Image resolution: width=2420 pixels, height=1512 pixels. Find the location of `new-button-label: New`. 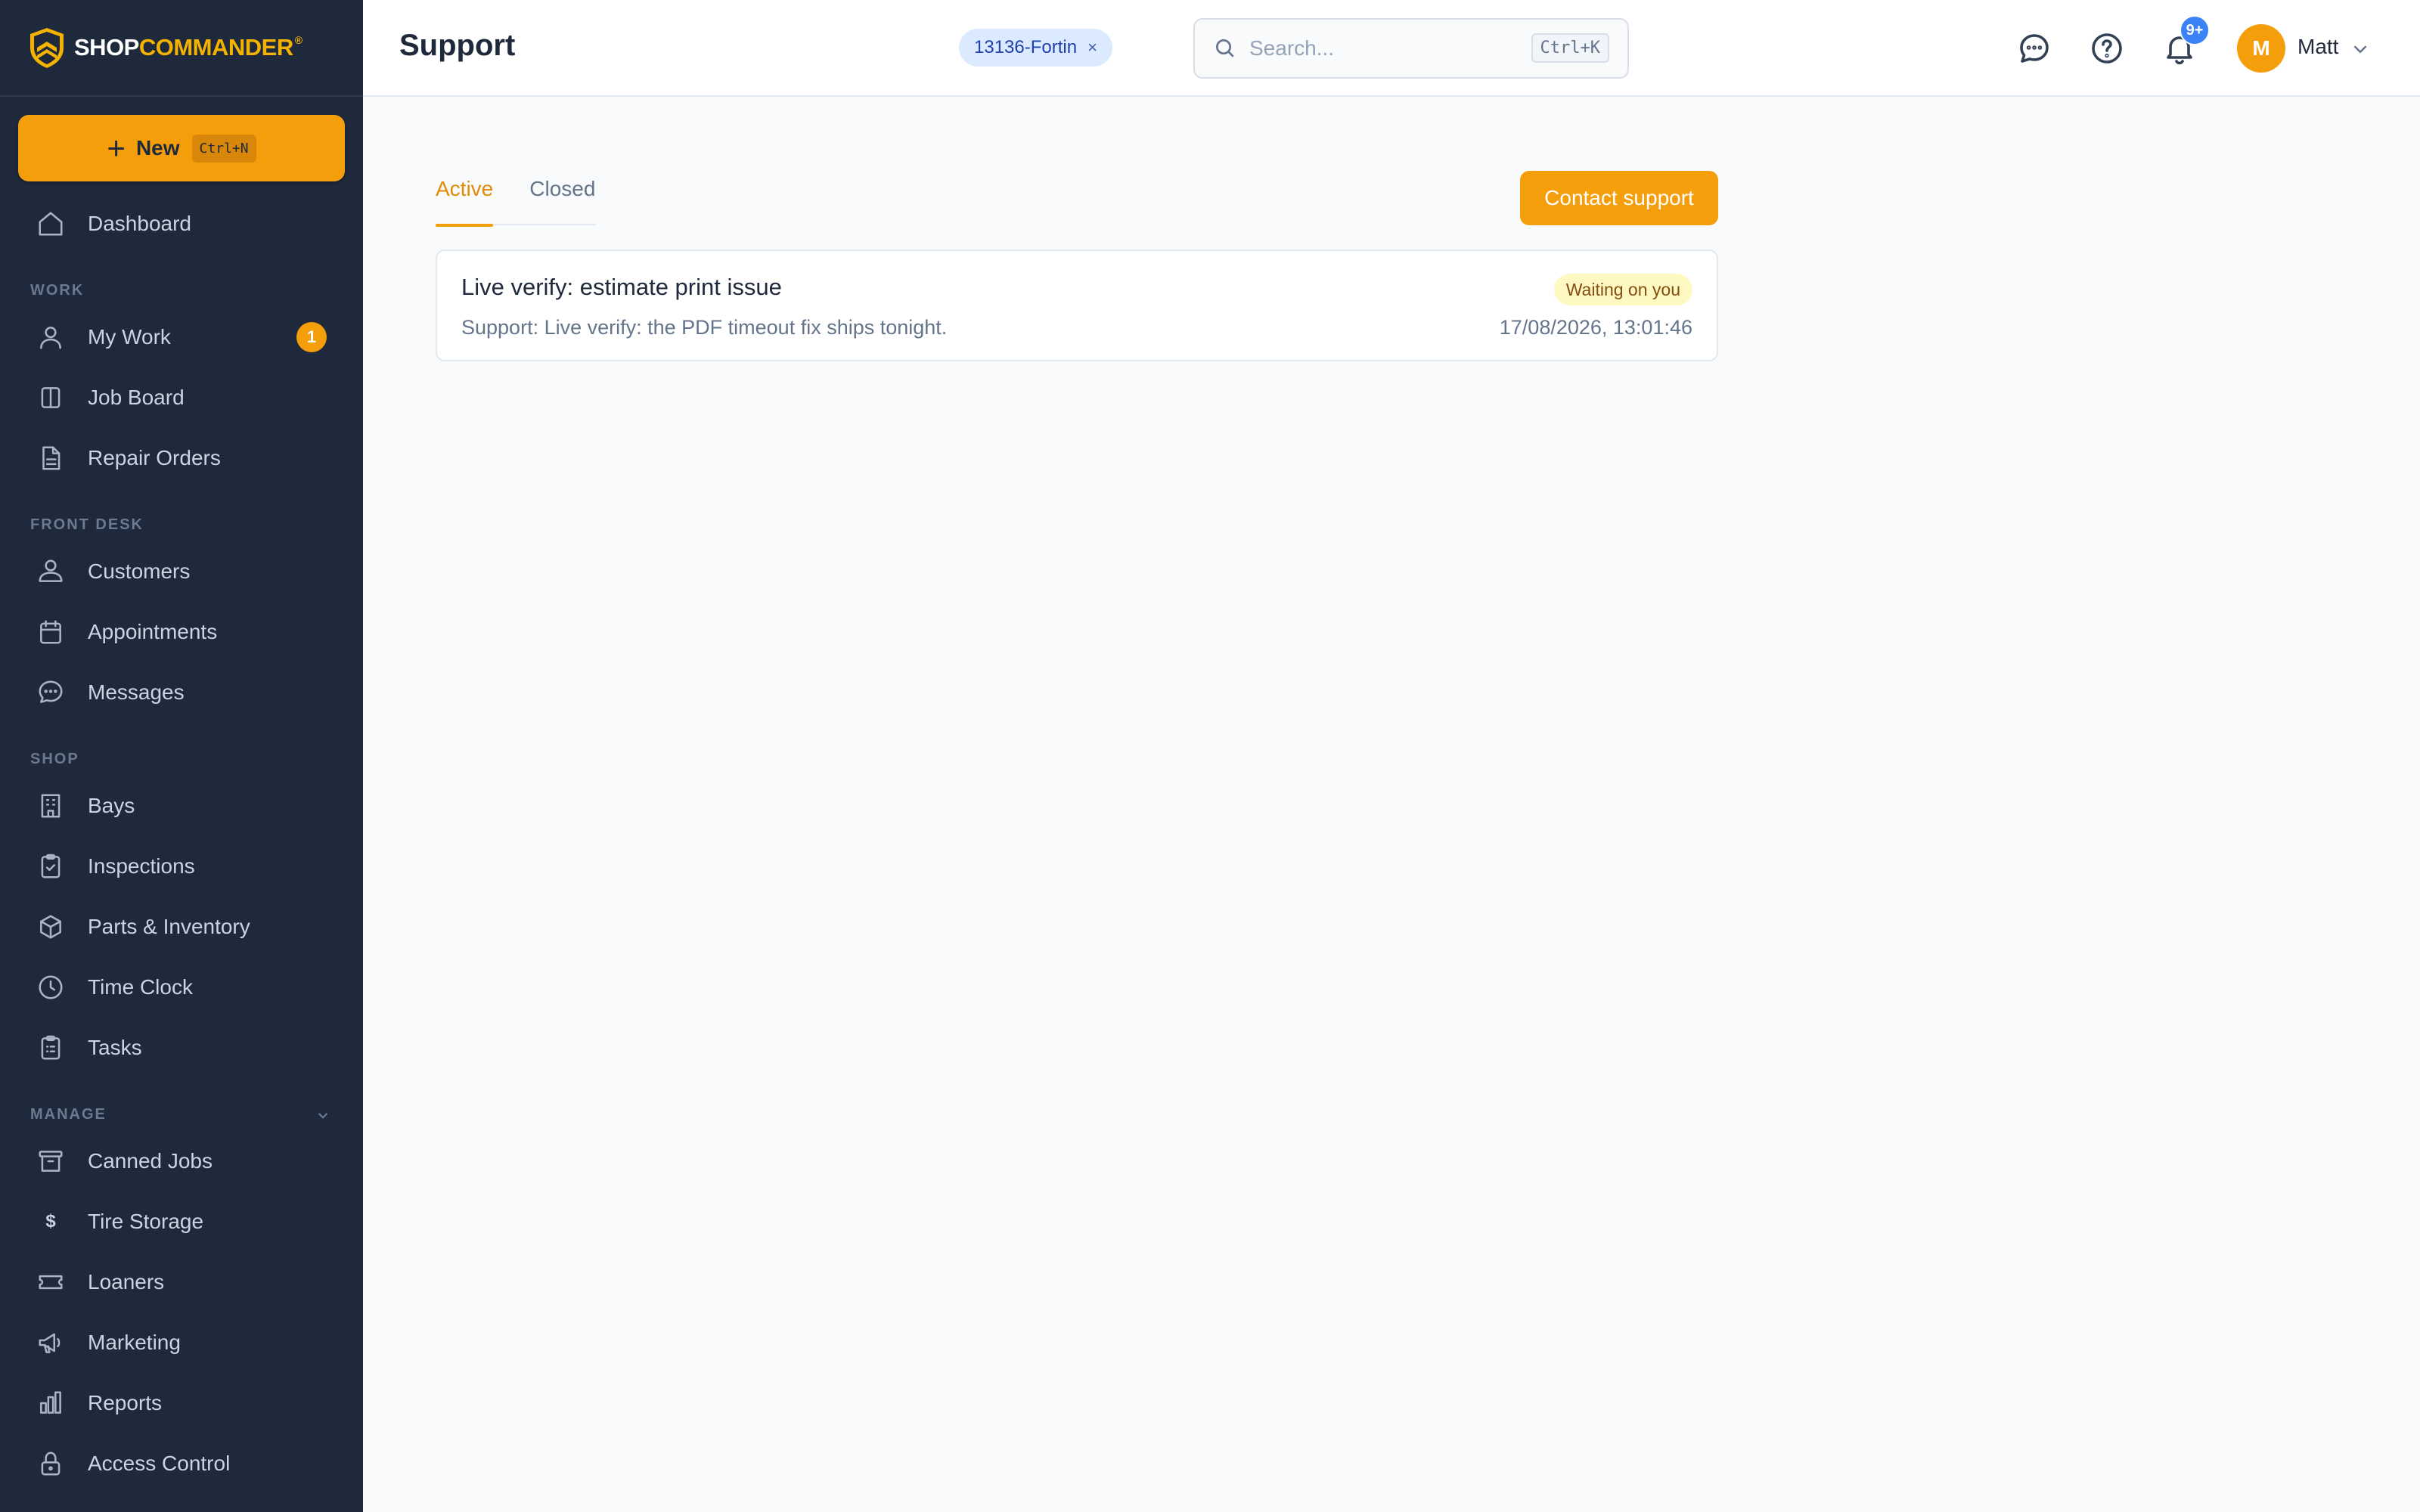

new-button-label: New is located at coordinates (157, 148).